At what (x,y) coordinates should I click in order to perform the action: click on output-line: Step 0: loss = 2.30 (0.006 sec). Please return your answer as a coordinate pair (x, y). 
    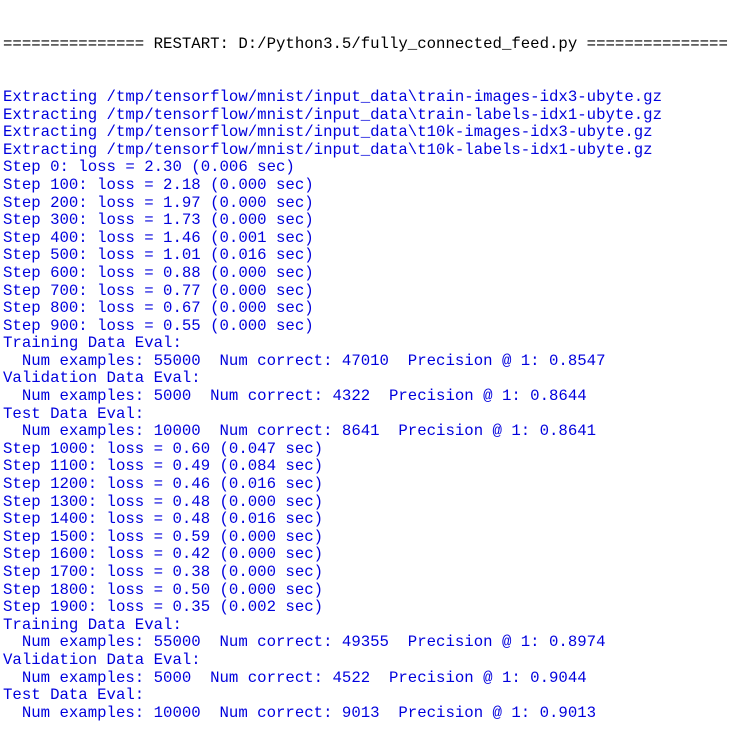
    Looking at the image, I should click on (149, 167).